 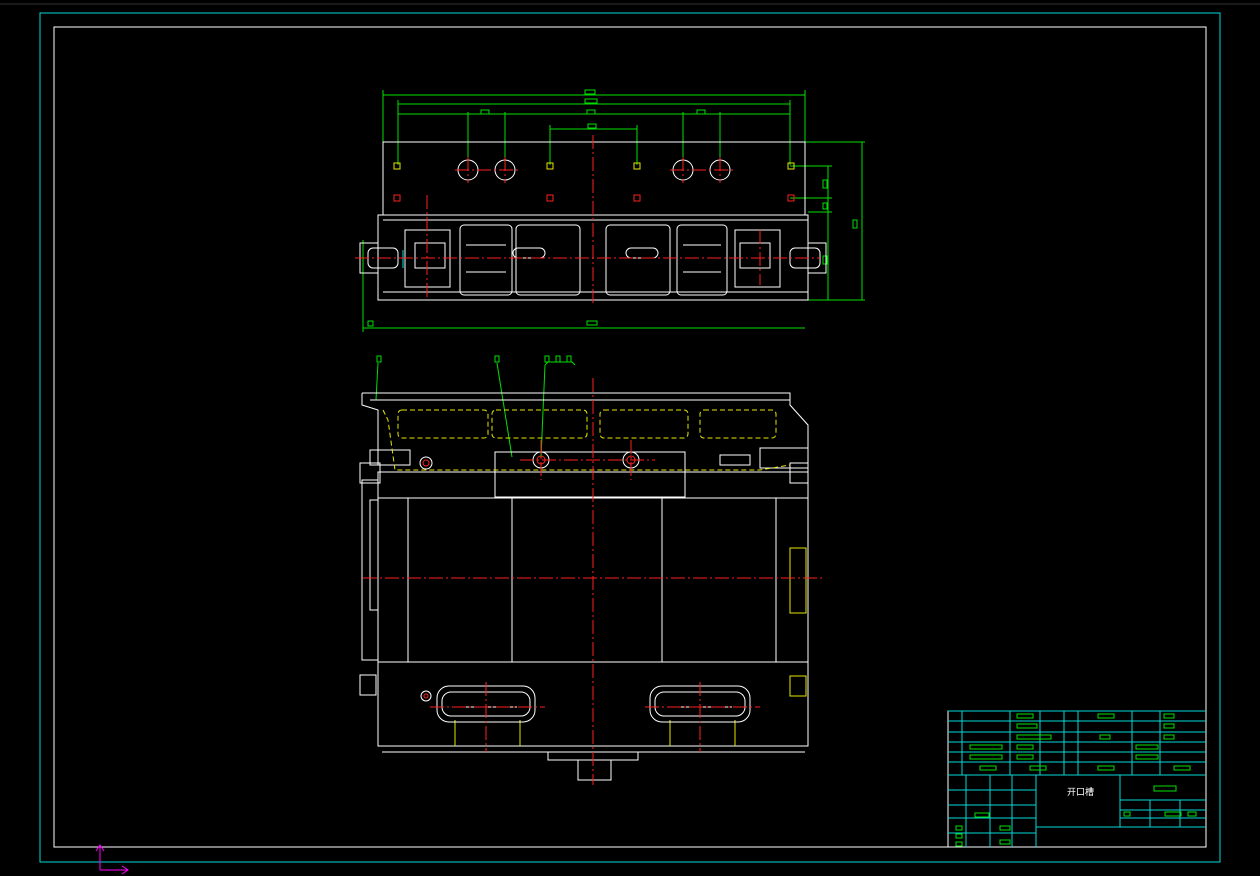 What do you see at coordinates (594, 180) in the screenshot?
I see `top-holes` at bounding box center [594, 180].